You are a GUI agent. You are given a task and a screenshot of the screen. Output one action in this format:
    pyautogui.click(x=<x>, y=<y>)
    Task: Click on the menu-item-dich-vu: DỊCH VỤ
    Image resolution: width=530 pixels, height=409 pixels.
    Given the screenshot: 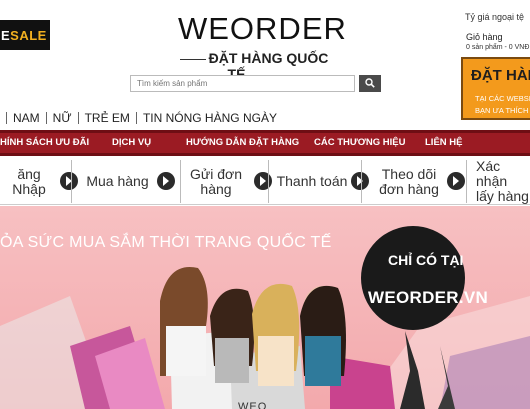 What is the action you would take?
    pyautogui.click(x=131, y=142)
    